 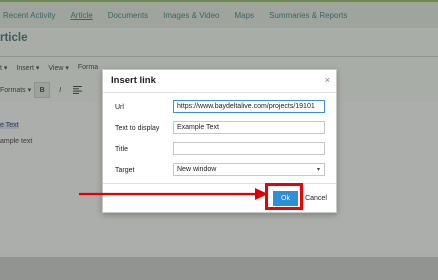 What do you see at coordinates (316, 198) in the screenshot?
I see `cancel-button: Cancel` at bounding box center [316, 198].